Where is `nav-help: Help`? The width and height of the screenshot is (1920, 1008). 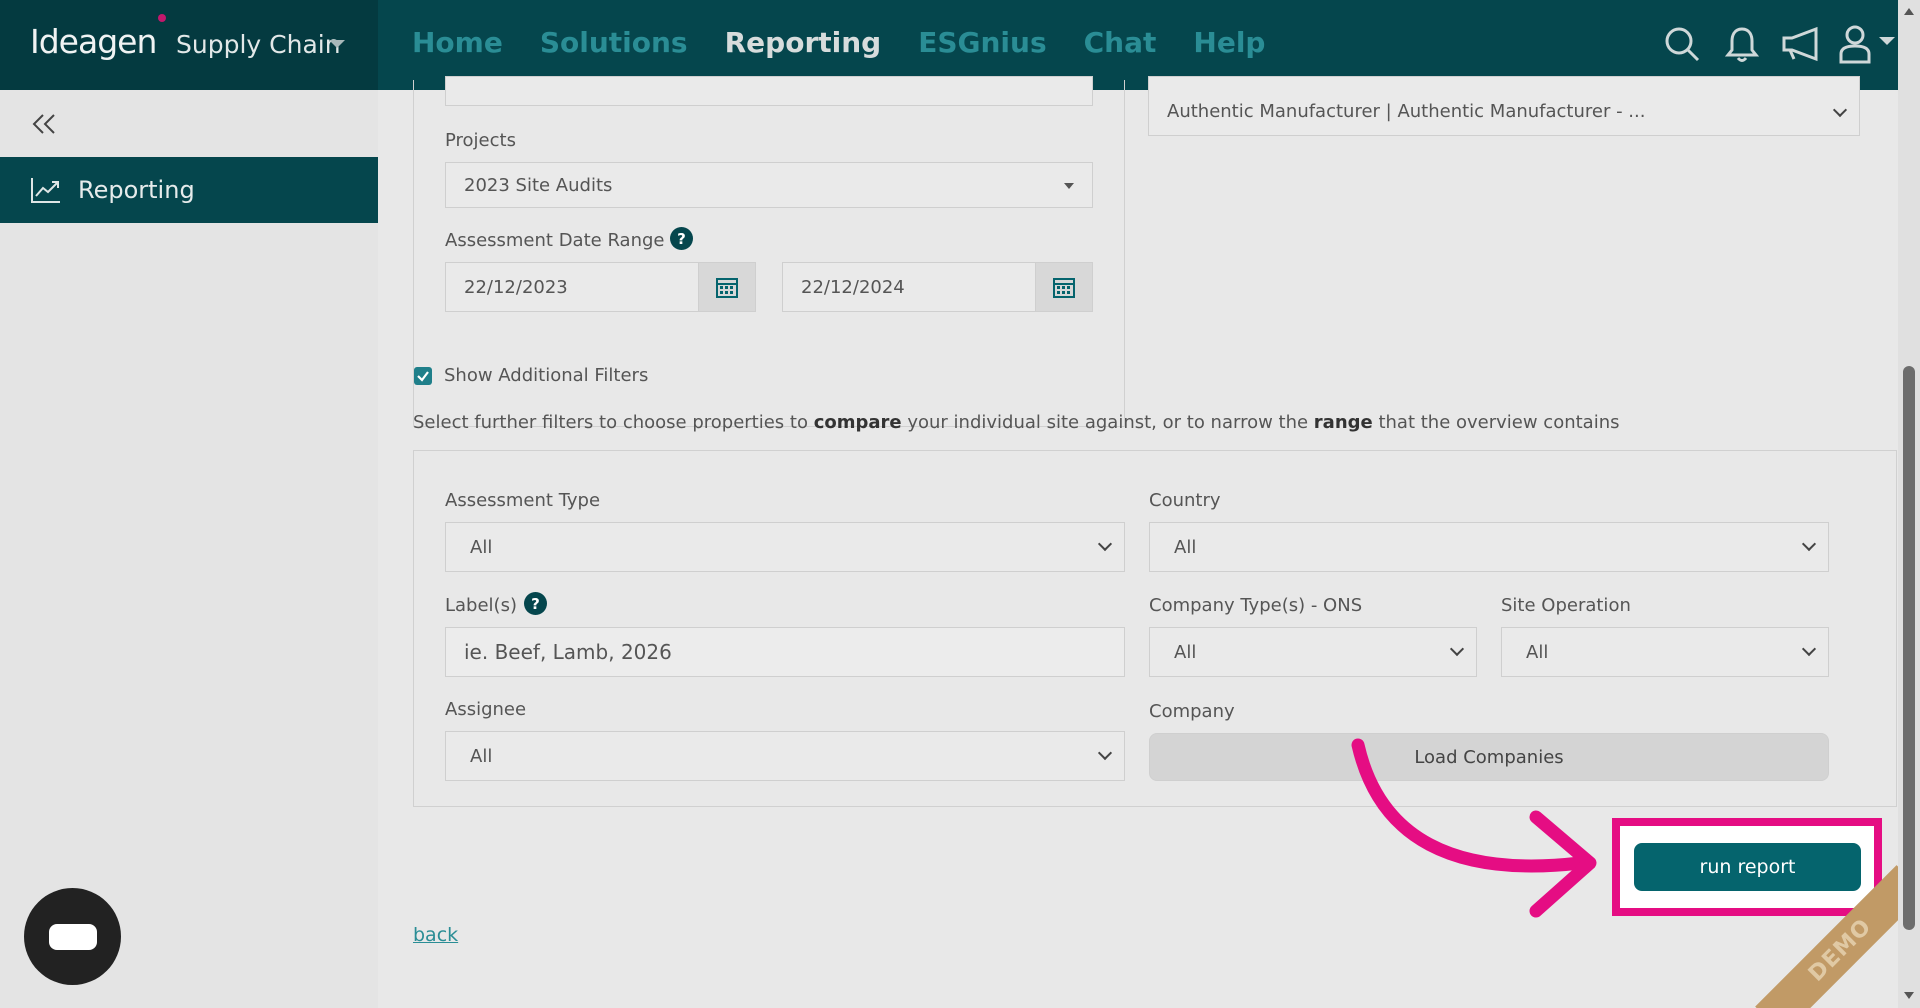
nav-help: Help is located at coordinates (1229, 42).